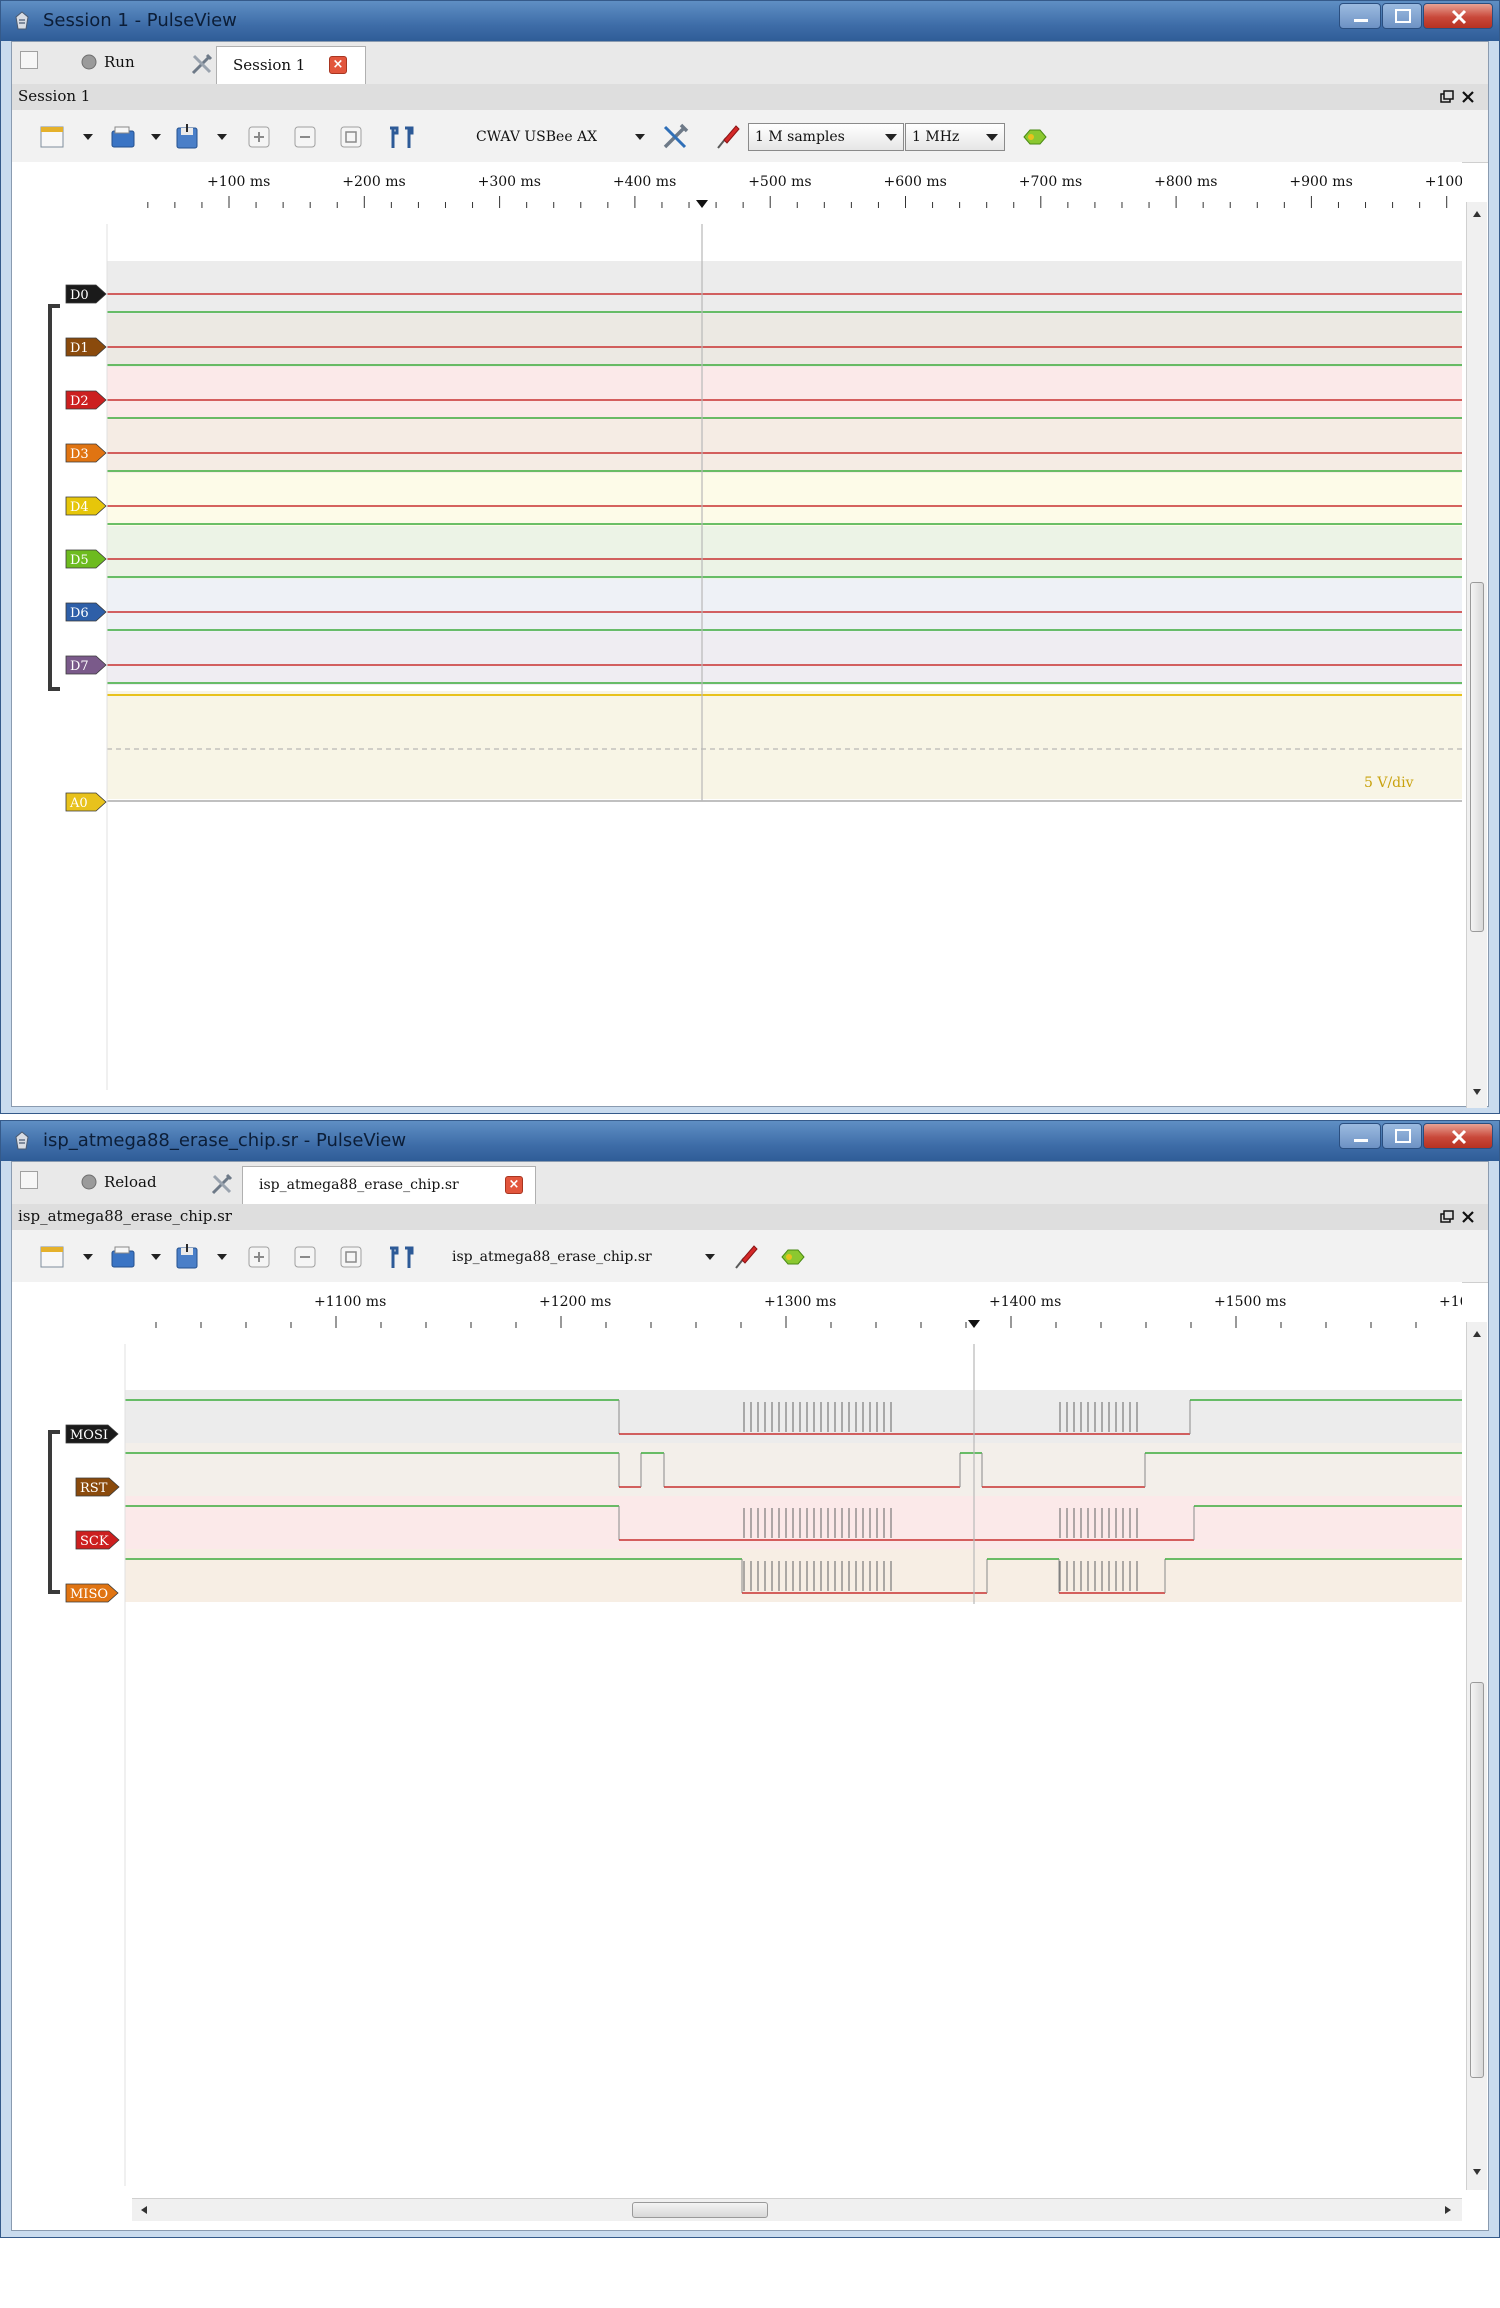 Image resolution: width=1500 pixels, height=2308 pixels. Describe the element at coordinates (675, 137) in the screenshot. I see `device-config-icon` at that location.